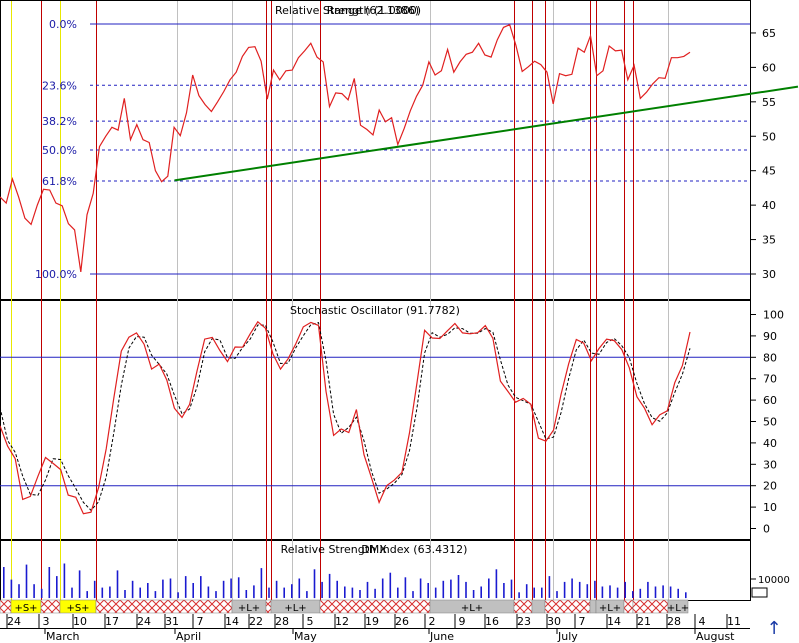 The height and width of the screenshot is (643, 799). Describe the element at coordinates (432, 621) in the screenshot. I see `date-day-label: 2` at that location.